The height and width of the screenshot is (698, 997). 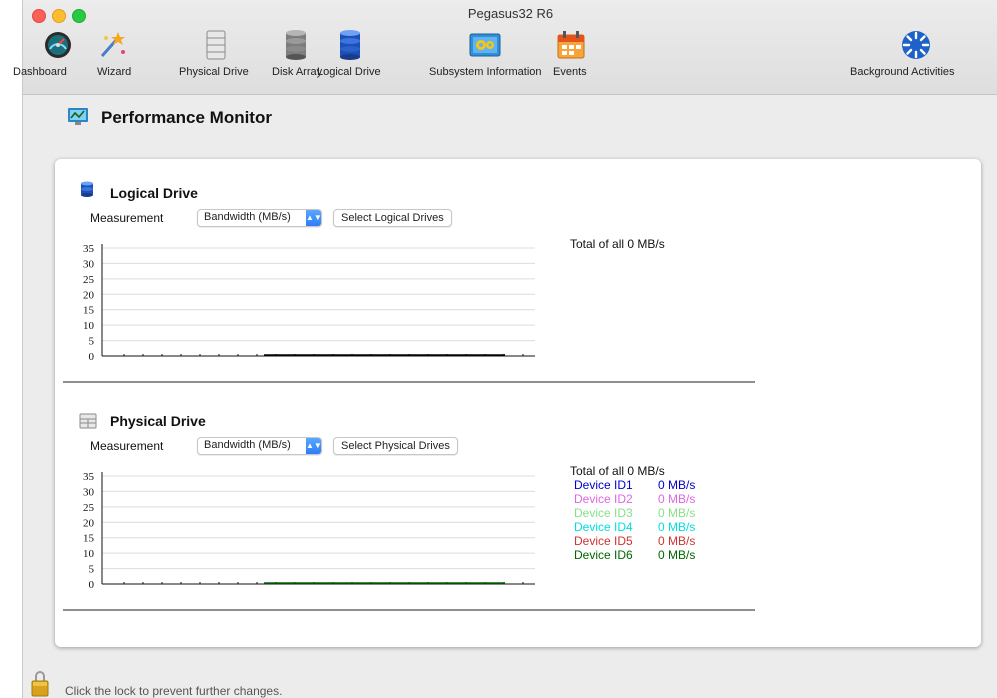 What do you see at coordinates (87, 189) in the screenshot?
I see `logical-drive-section-icon` at bounding box center [87, 189].